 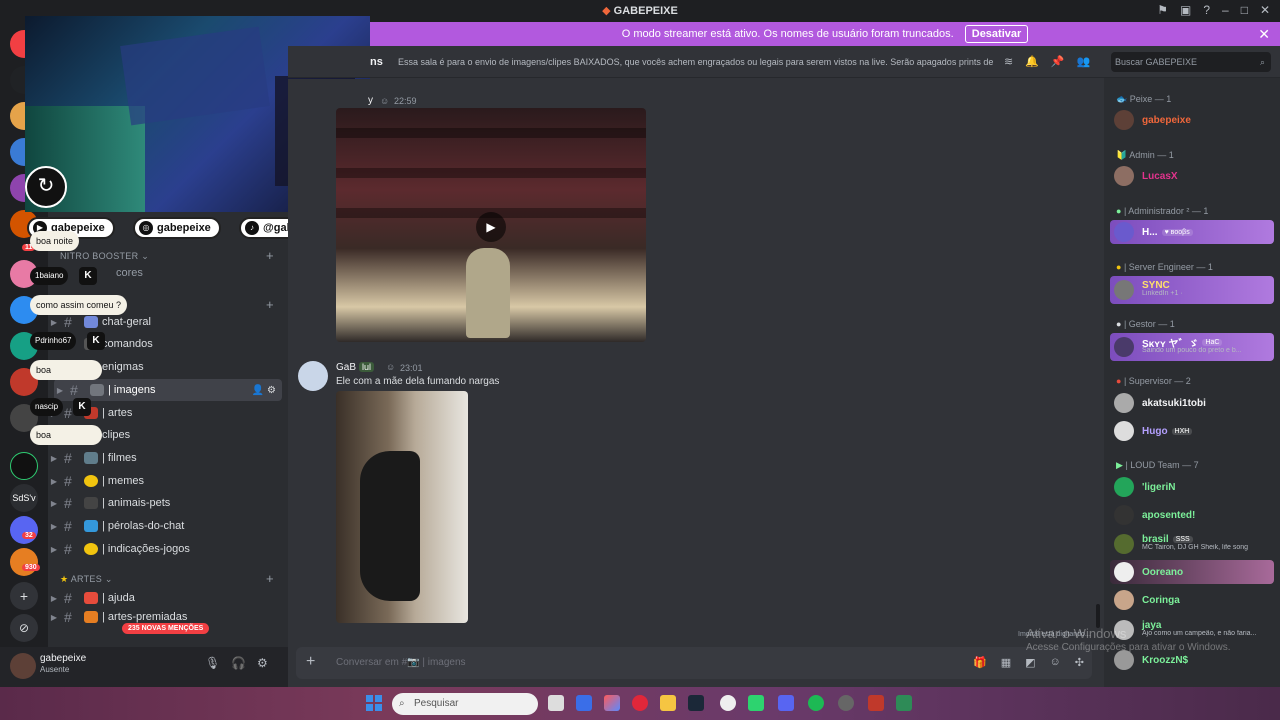 What do you see at coordinates (1225, 10) in the screenshot?
I see `minimize-button: –` at bounding box center [1225, 10].